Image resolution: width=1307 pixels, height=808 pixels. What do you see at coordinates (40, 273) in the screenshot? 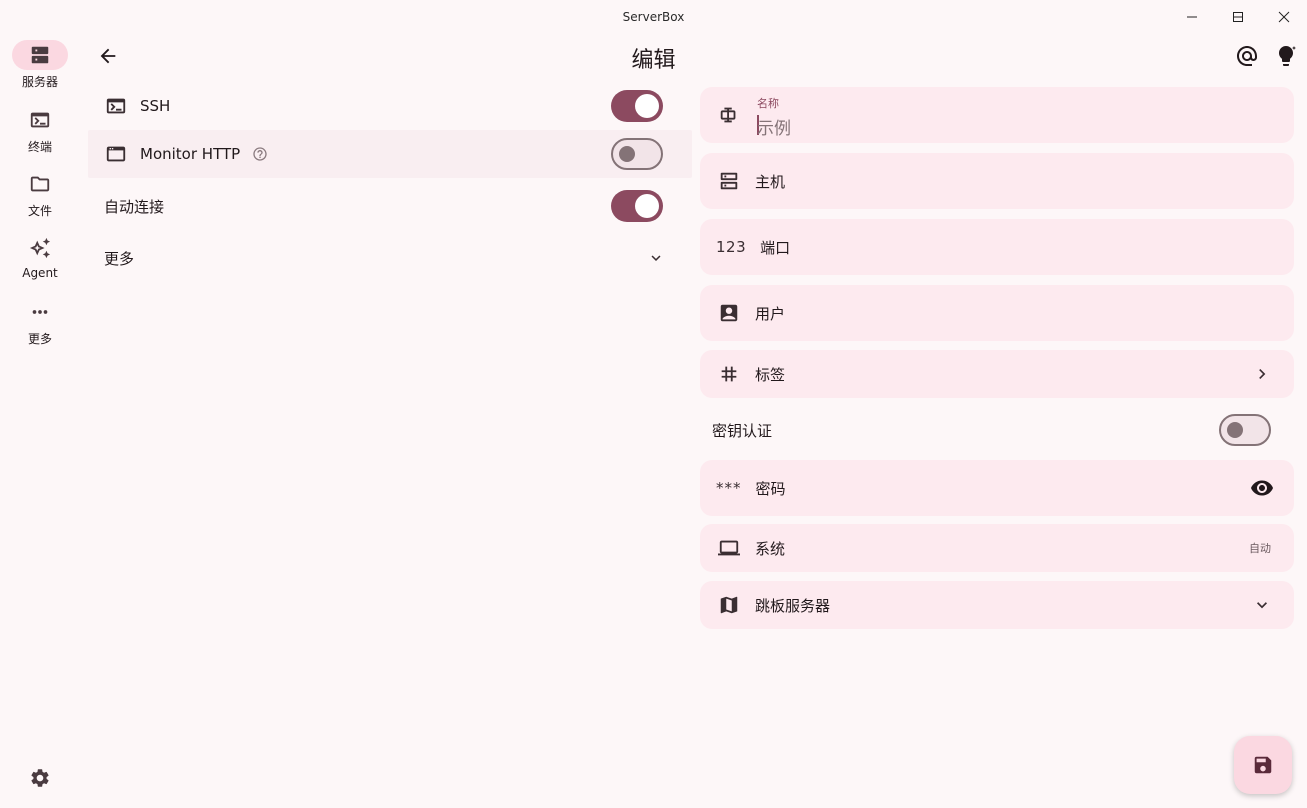
I see `rail-label: Agent` at bounding box center [40, 273].